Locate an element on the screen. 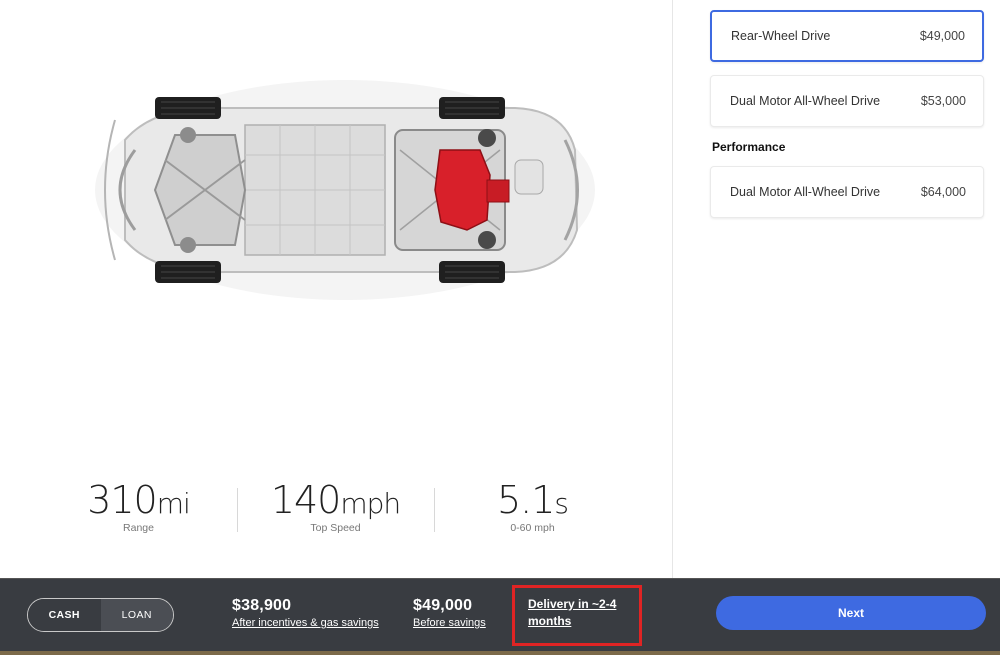 Image resolution: width=1000 pixels, height=655 pixels. loan-tab: LOAN is located at coordinates (136, 615).